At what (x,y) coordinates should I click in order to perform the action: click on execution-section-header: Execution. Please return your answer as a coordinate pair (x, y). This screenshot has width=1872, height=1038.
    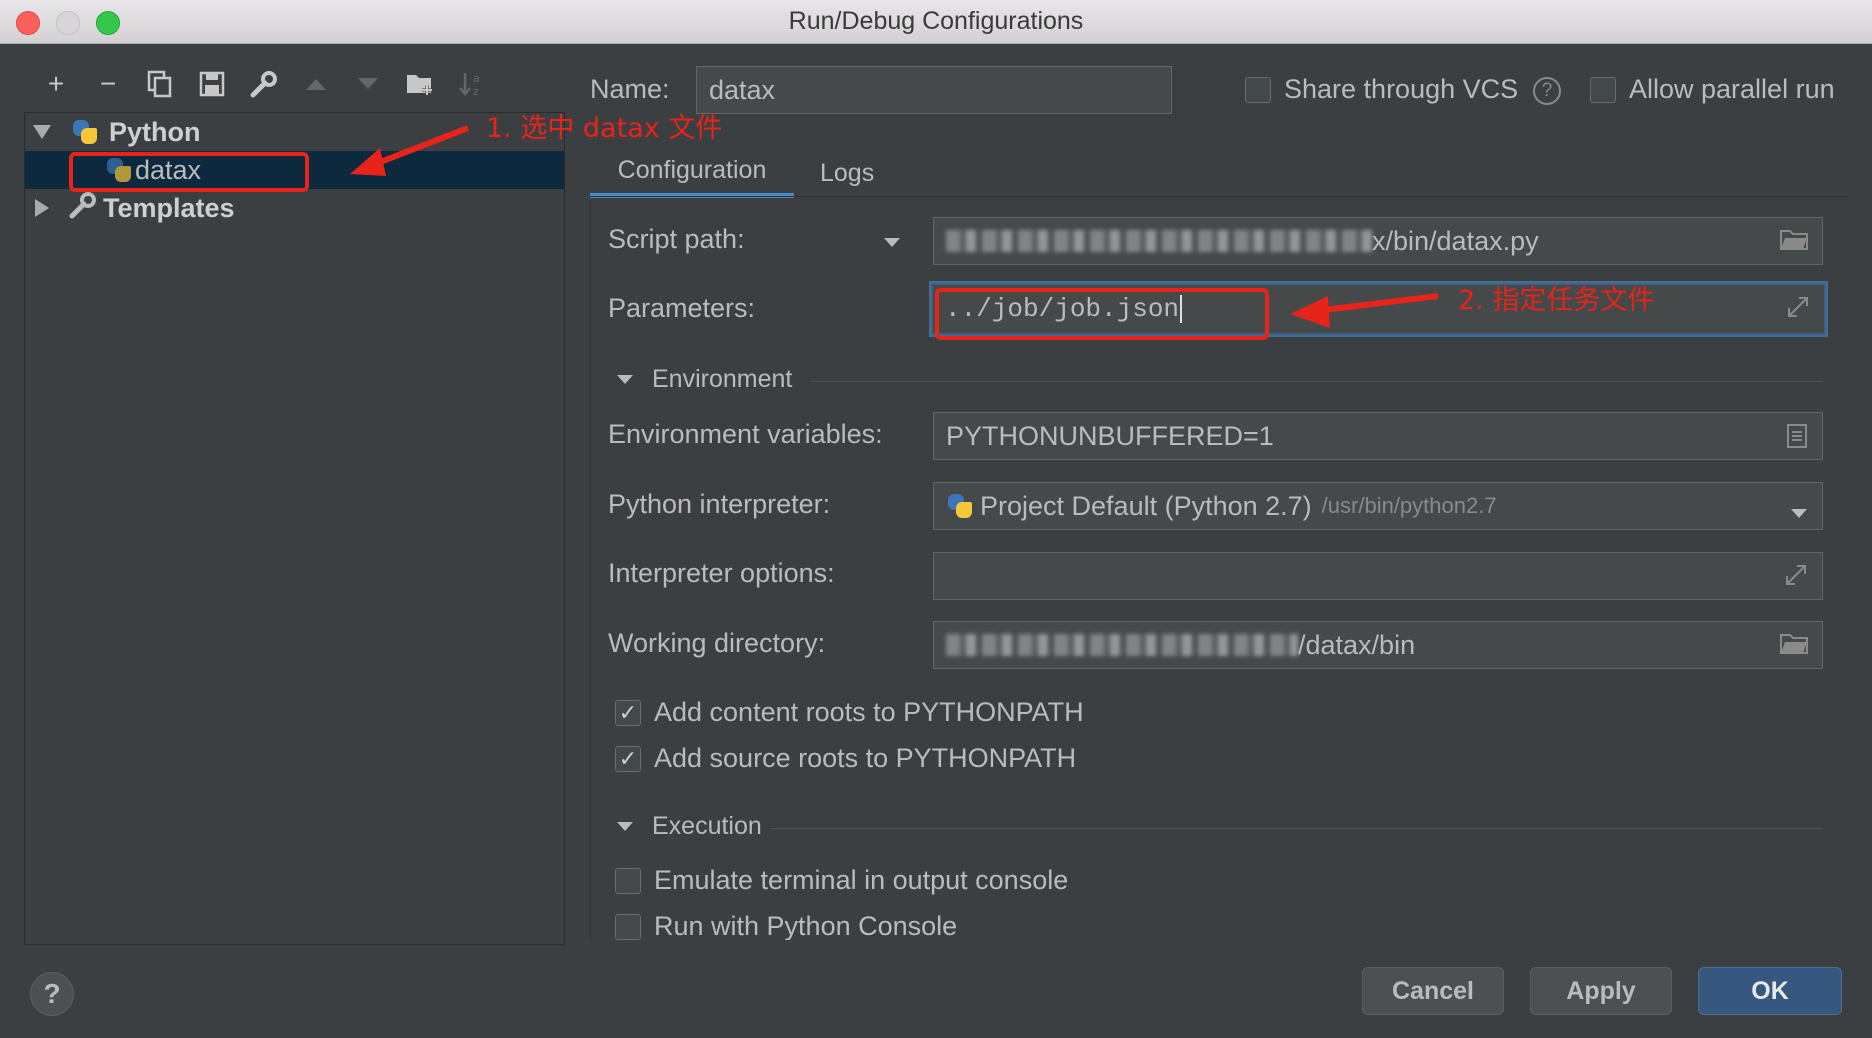
    Looking at the image, I should click on (689, 826).